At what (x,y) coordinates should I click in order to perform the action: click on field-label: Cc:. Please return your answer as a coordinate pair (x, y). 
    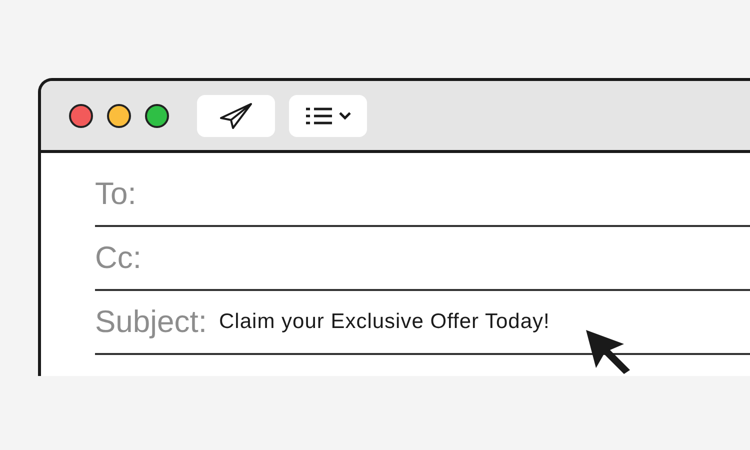
    Looking at the image, I should click on (118, 257).